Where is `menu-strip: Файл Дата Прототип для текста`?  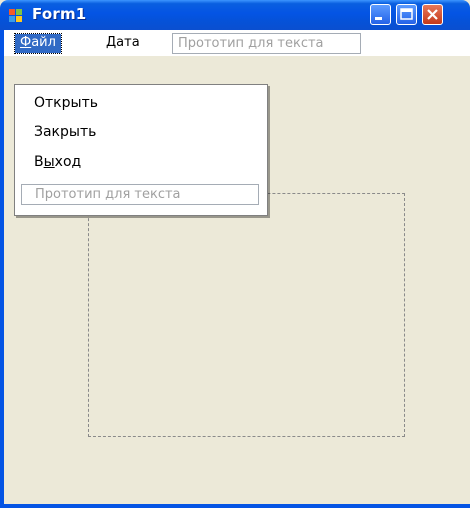 menu-strip: Файл Дата Прототип для текста is located at coordinates (237, 43).